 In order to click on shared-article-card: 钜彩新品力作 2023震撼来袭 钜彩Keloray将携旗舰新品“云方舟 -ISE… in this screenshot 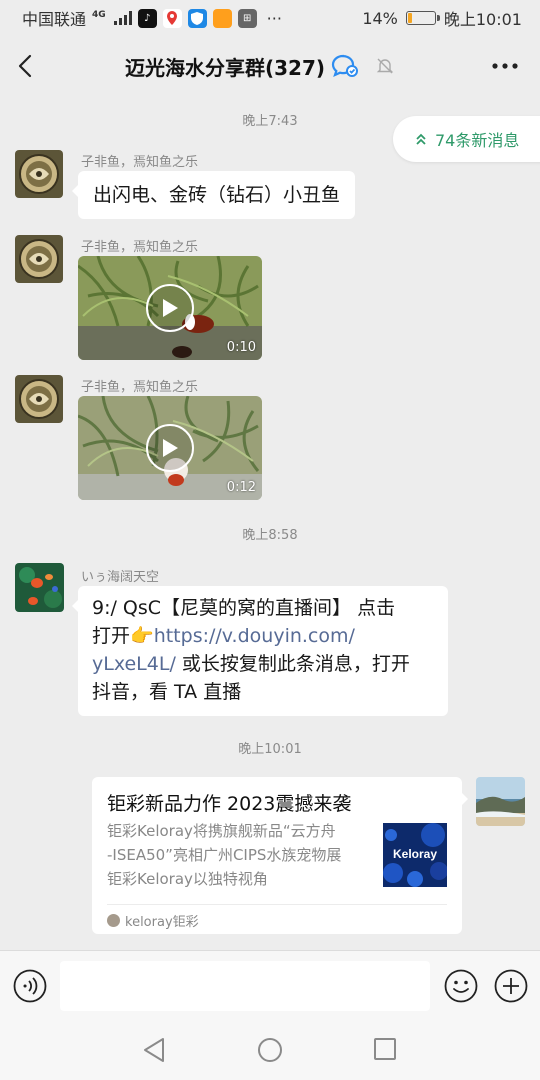, I will do `click(280, 855)`.